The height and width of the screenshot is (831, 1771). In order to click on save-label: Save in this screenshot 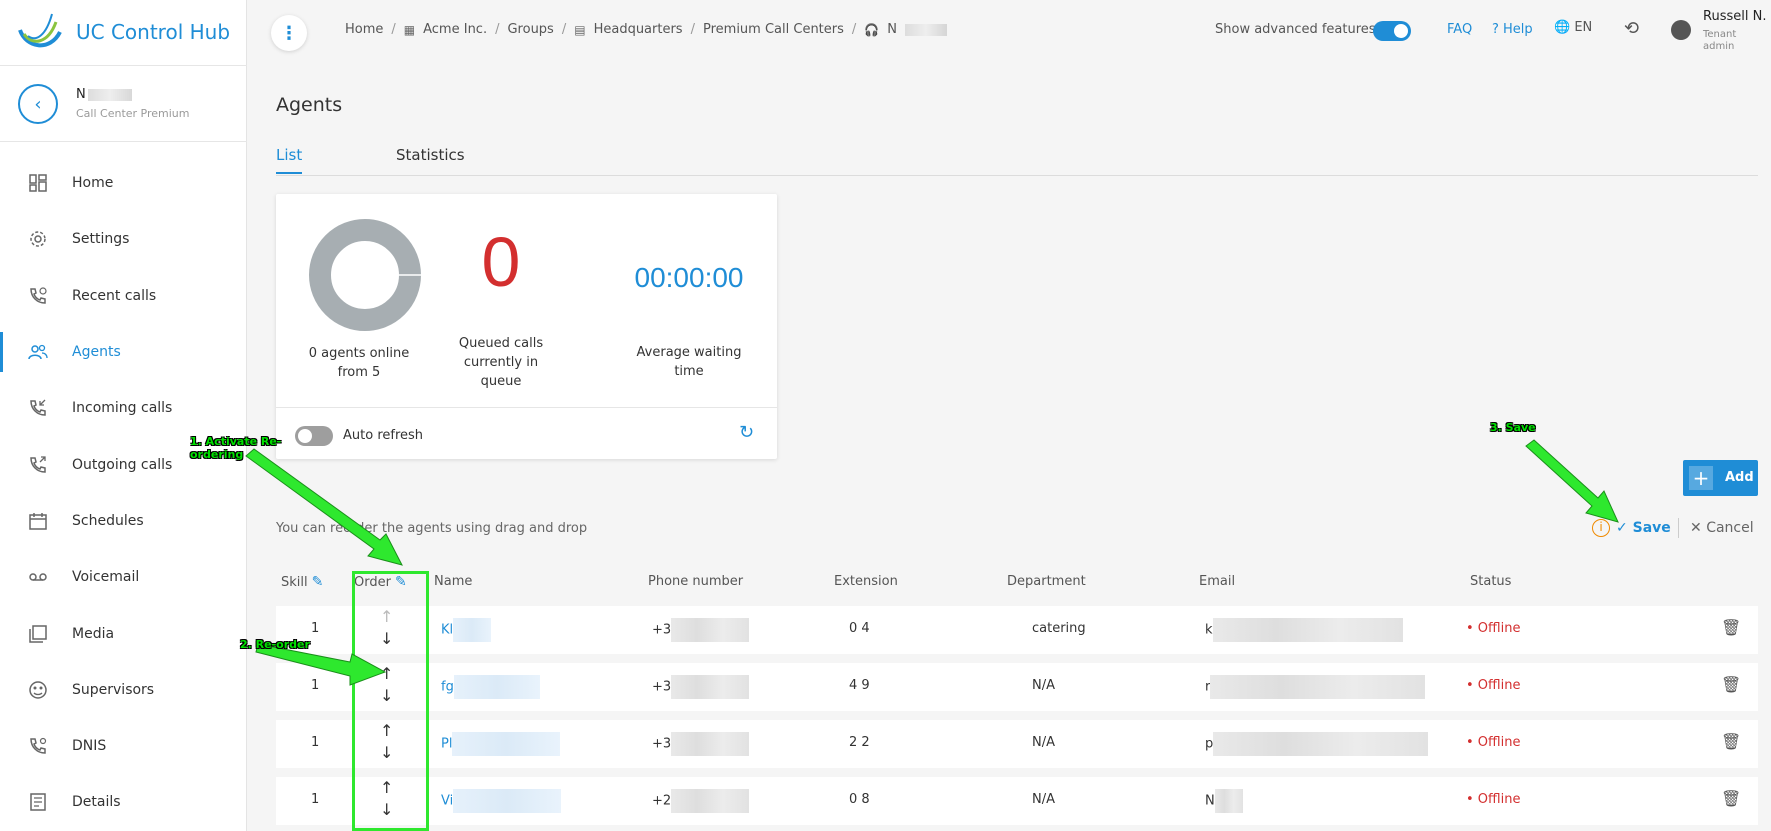, I will do `click(1651, 528)`.